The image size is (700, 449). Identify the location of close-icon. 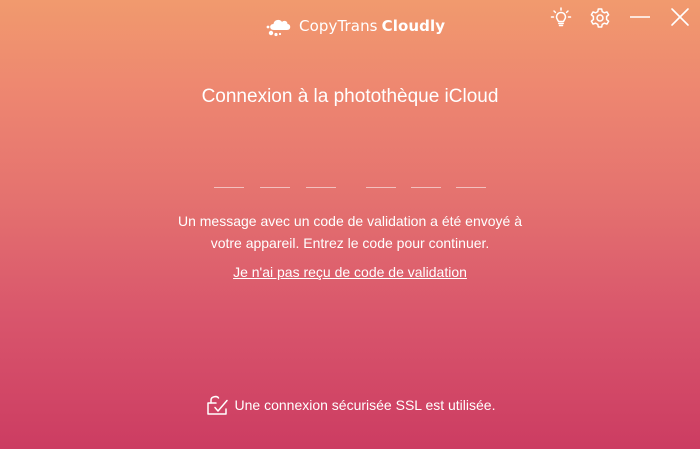
(680, 17).